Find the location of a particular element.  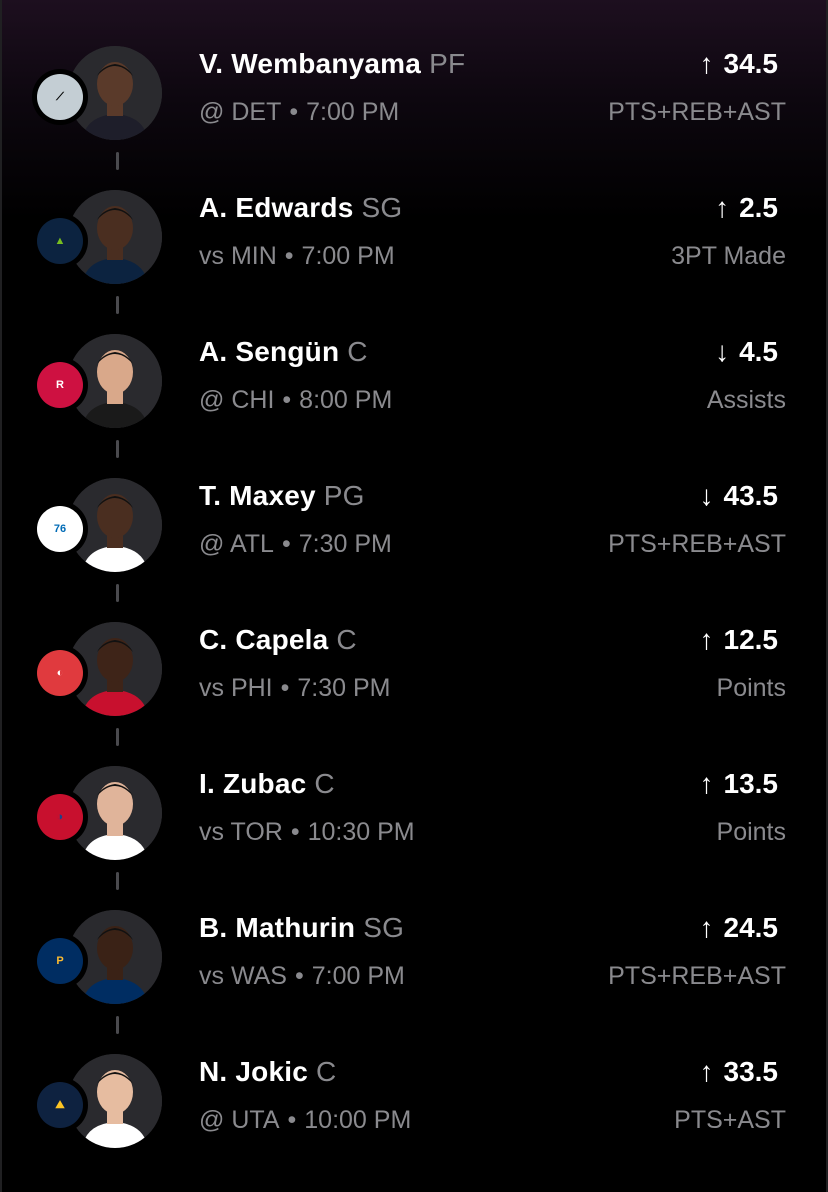

hawks-logo-icon: ◐ is located at coordinates (60, 673).